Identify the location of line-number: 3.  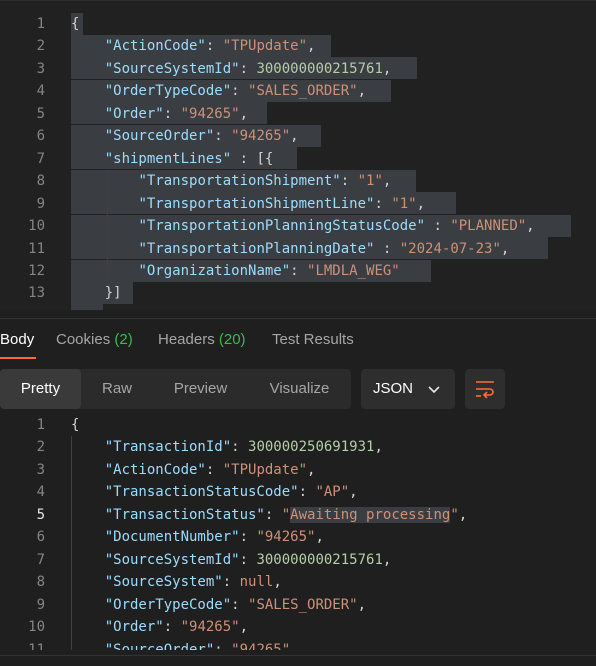
(40, 469).